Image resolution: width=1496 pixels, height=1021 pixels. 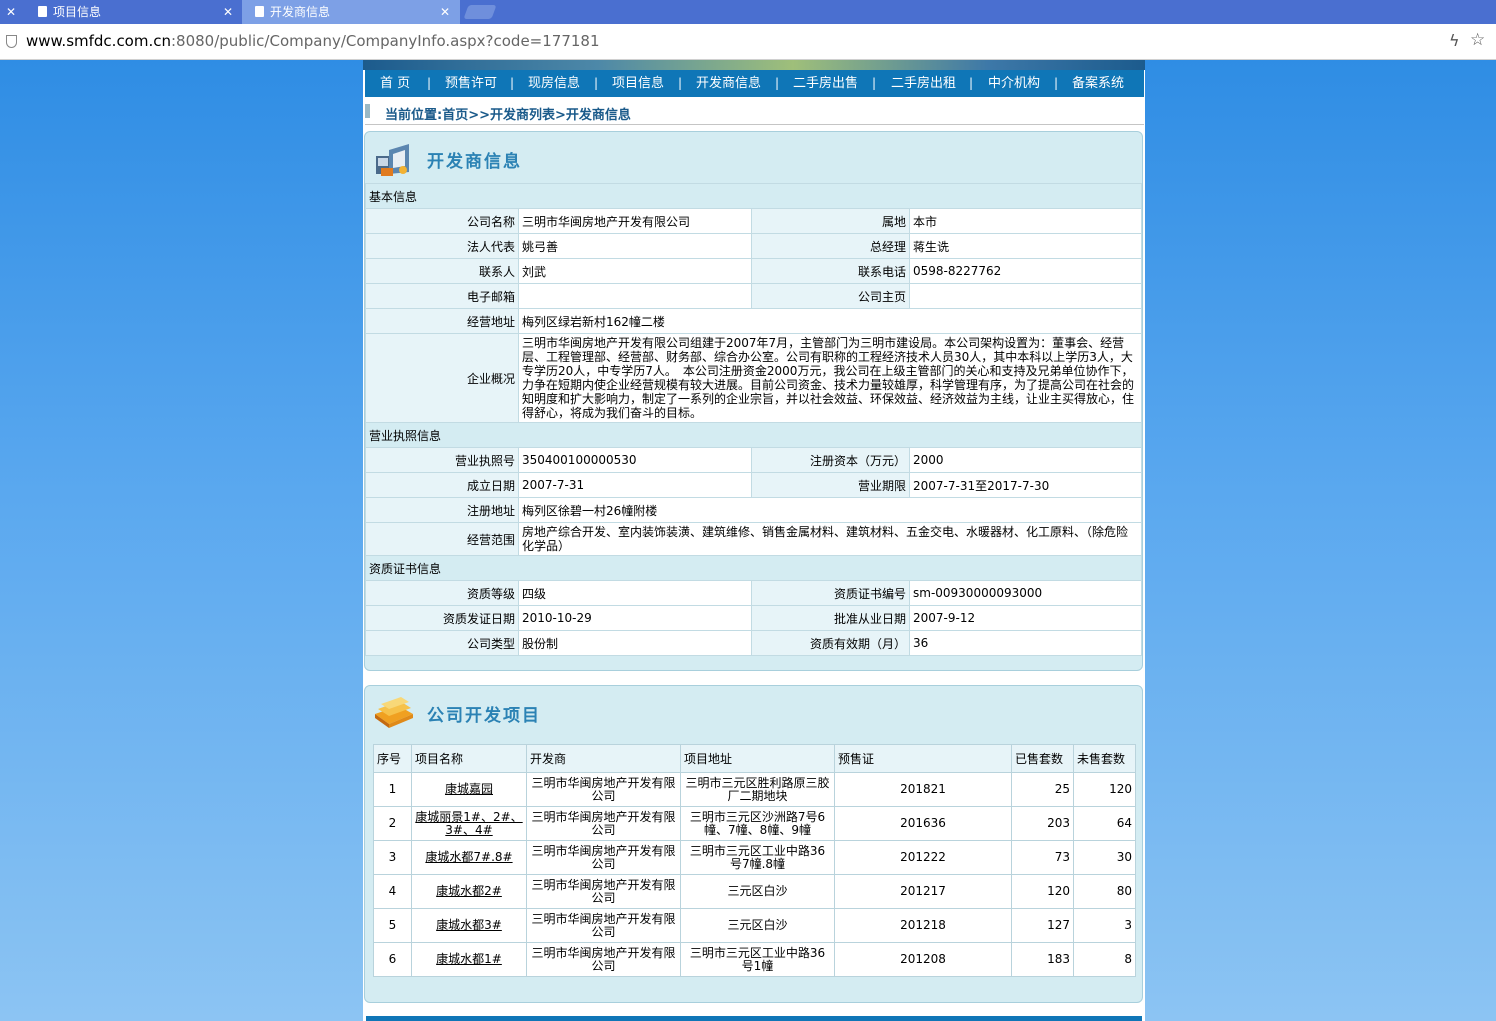 I want to click on project-link: 康城水都1#, so click(x=469, y=959).